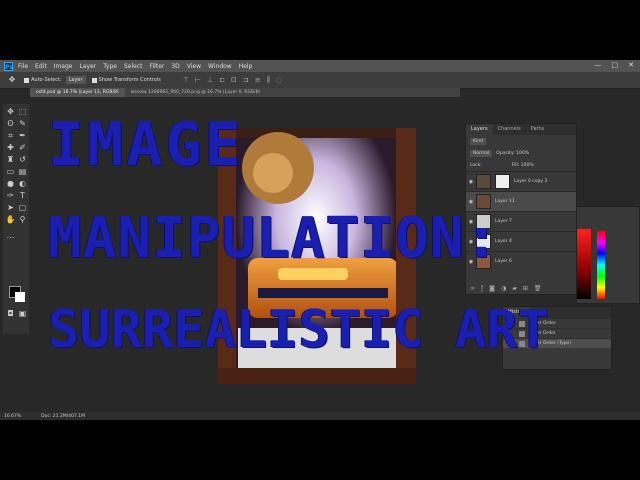 The image size is (640, 480). I want to click on menu-edit: Edit, so click(41, 66).